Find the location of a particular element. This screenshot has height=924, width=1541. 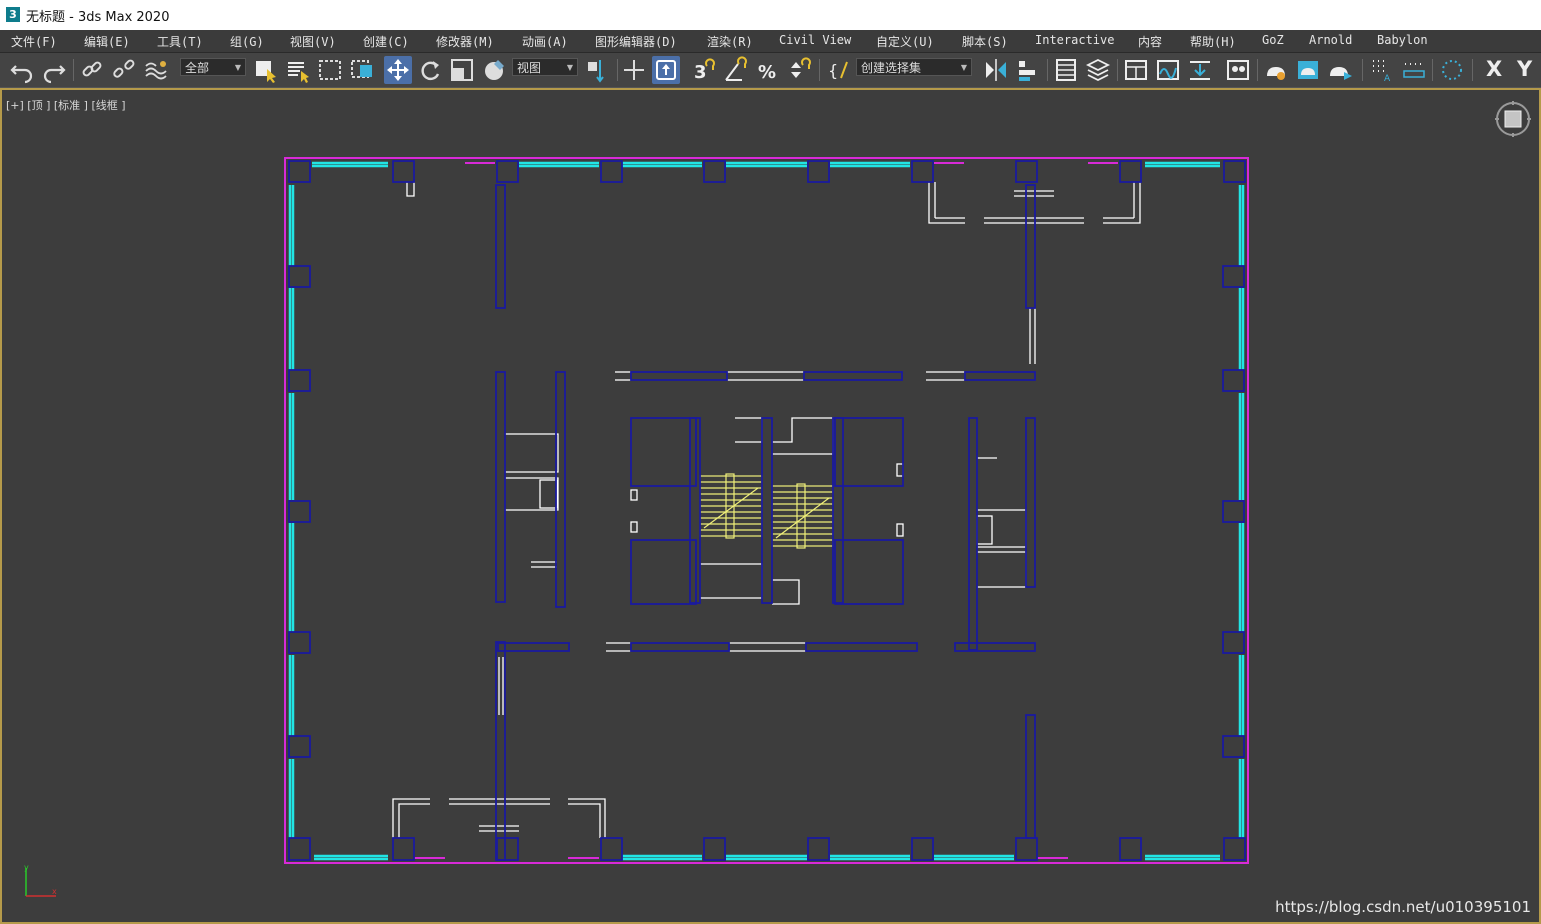

snap-3d-icon: 3 is located at coordinates (704, 70).